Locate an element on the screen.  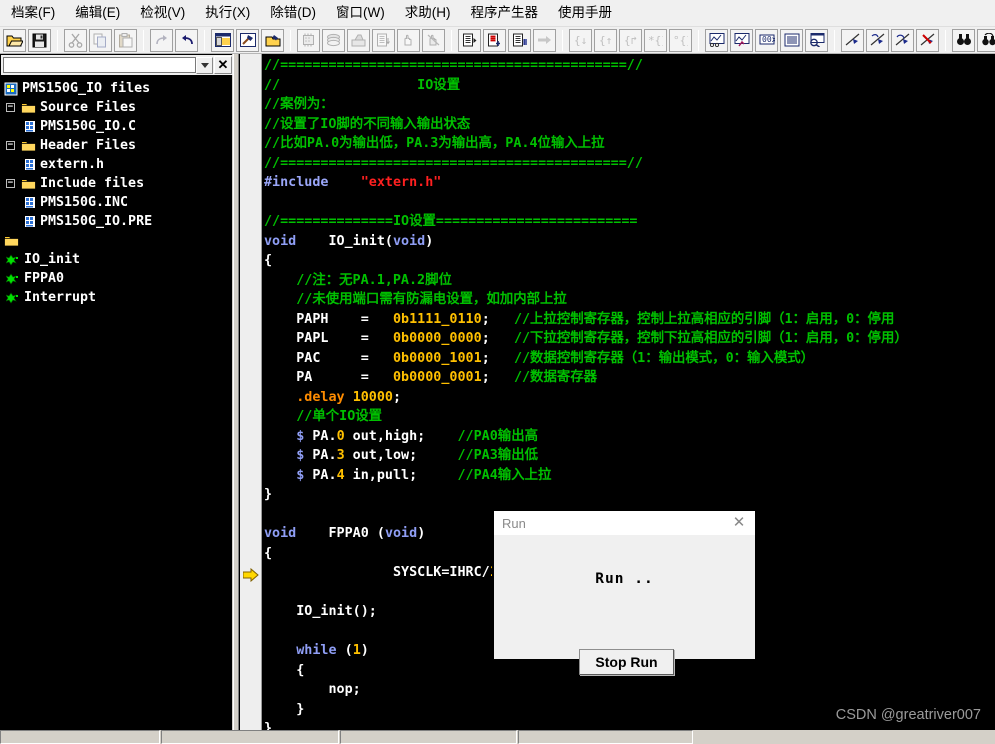
breakpoint-toggle-icon is located at coordinates (877, 40).